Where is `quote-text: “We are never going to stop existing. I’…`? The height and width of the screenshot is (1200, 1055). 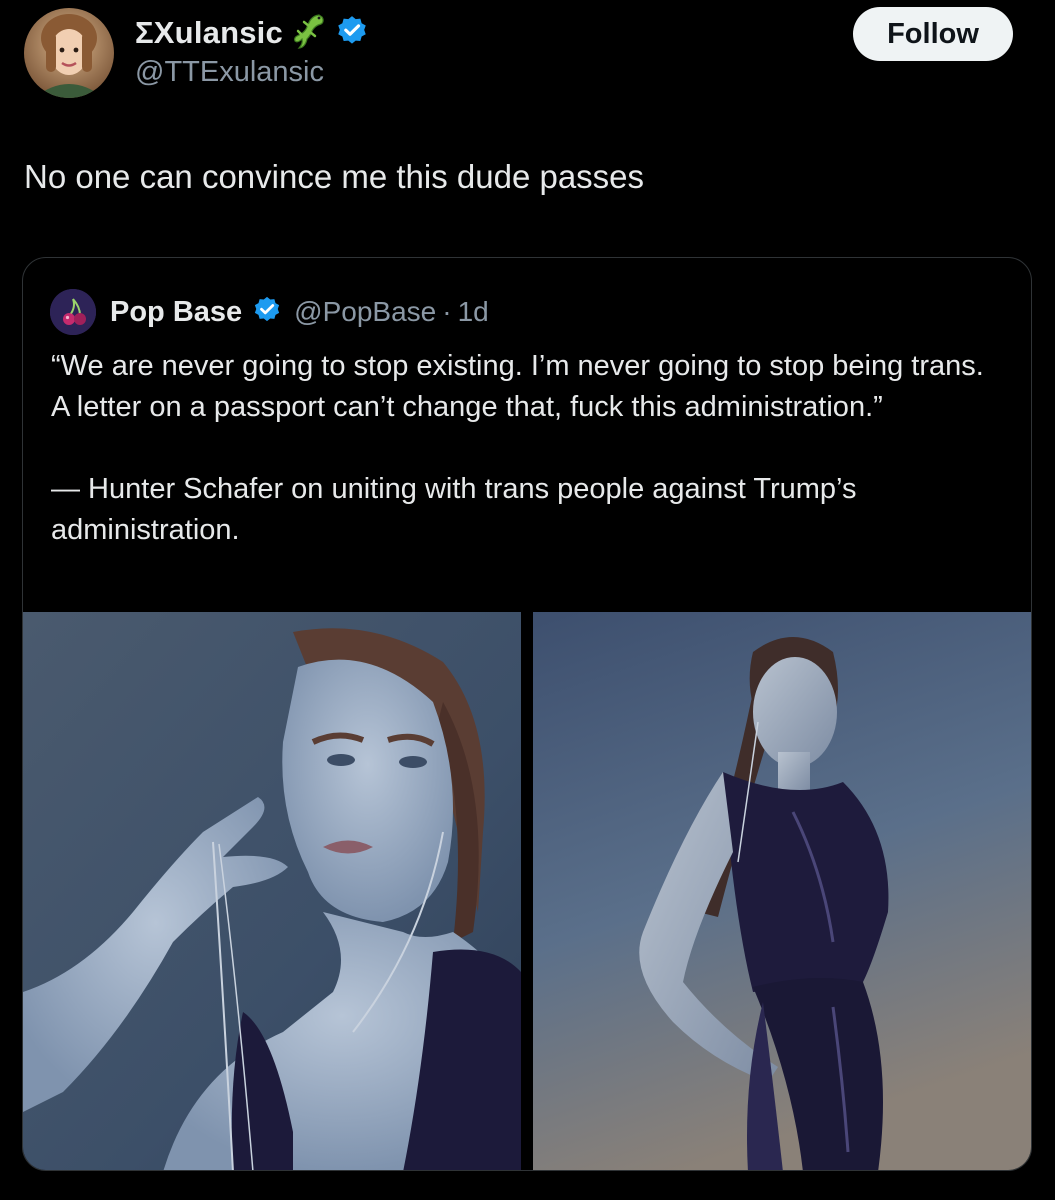 quote-text: “We are never going to stop existing. I’… is located at coordinates (517, 386).